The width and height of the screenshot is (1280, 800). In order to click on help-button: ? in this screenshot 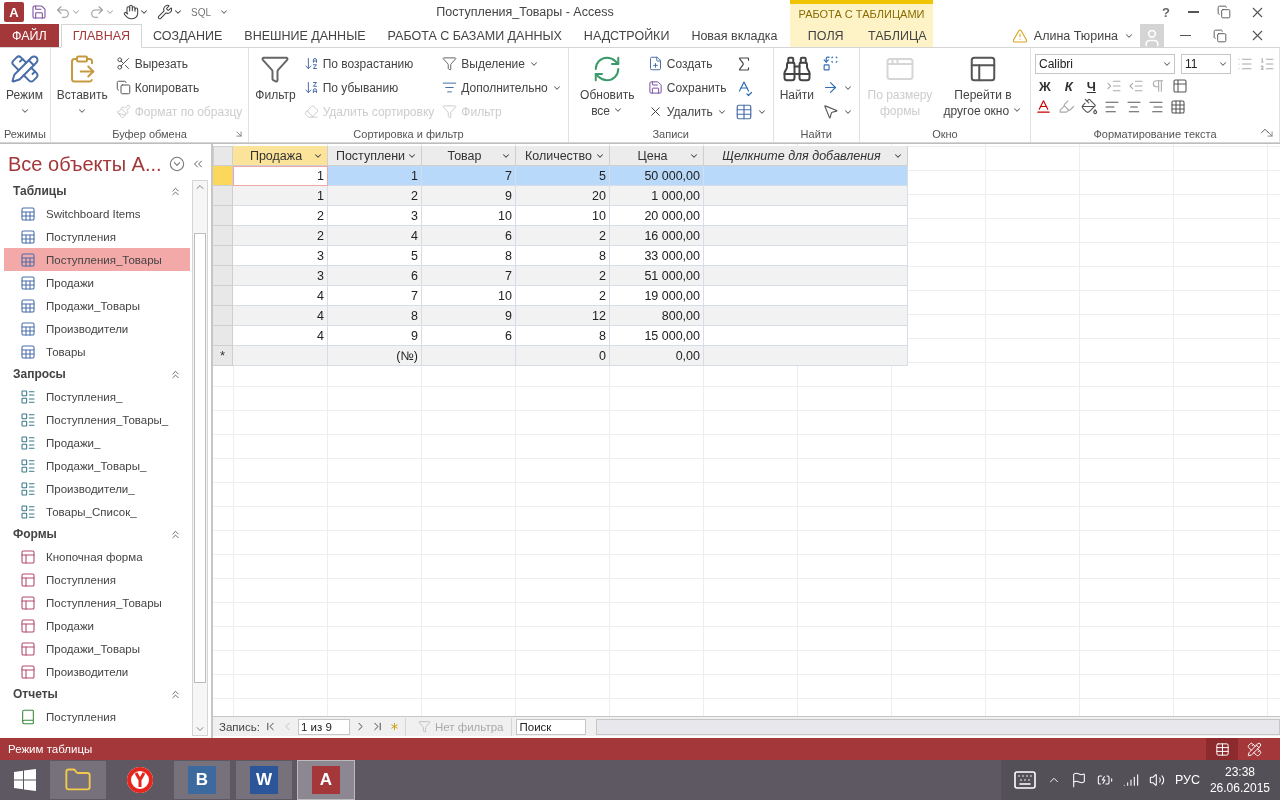, I will do `click(1166, 12)`.